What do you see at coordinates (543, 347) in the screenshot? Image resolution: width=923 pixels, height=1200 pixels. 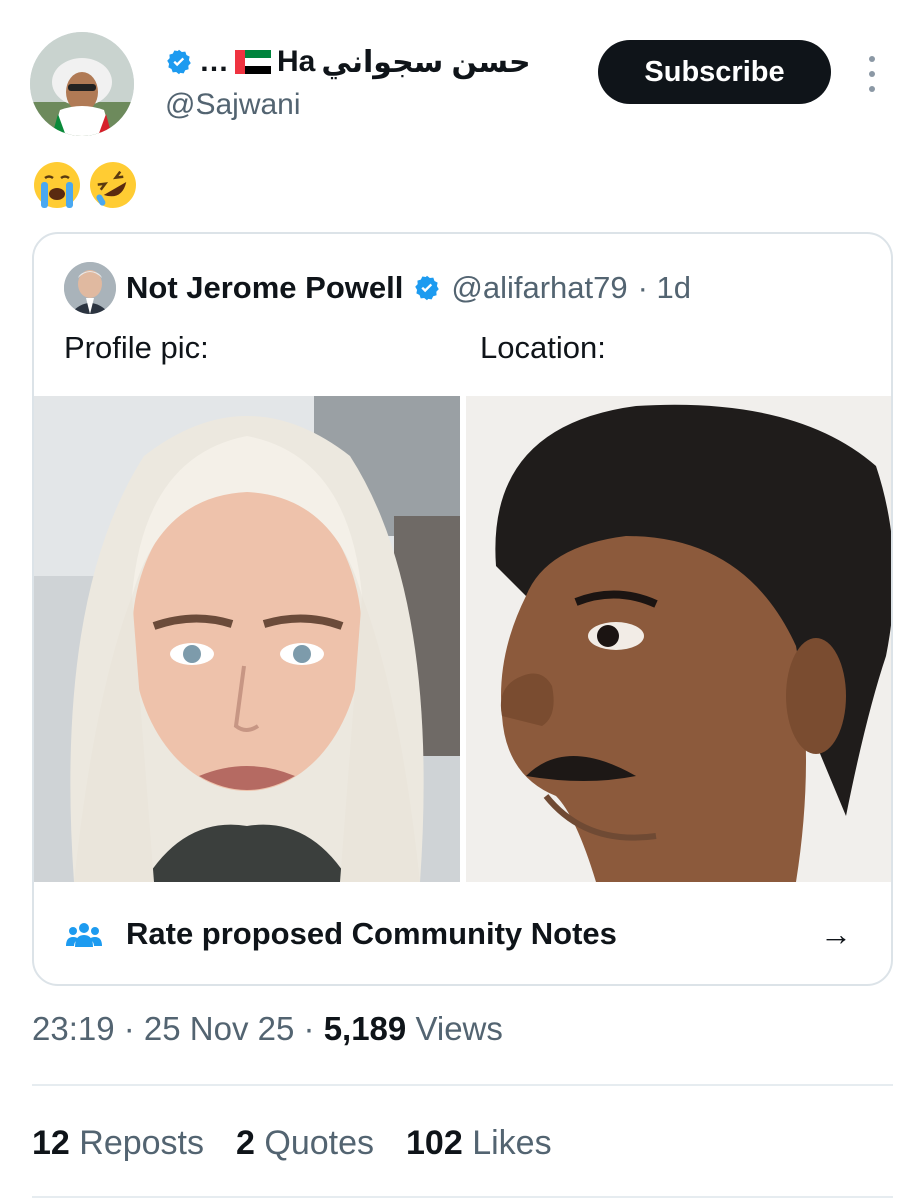 I see `quoted-caption-right: Location:` at bounding box center [543, 347].